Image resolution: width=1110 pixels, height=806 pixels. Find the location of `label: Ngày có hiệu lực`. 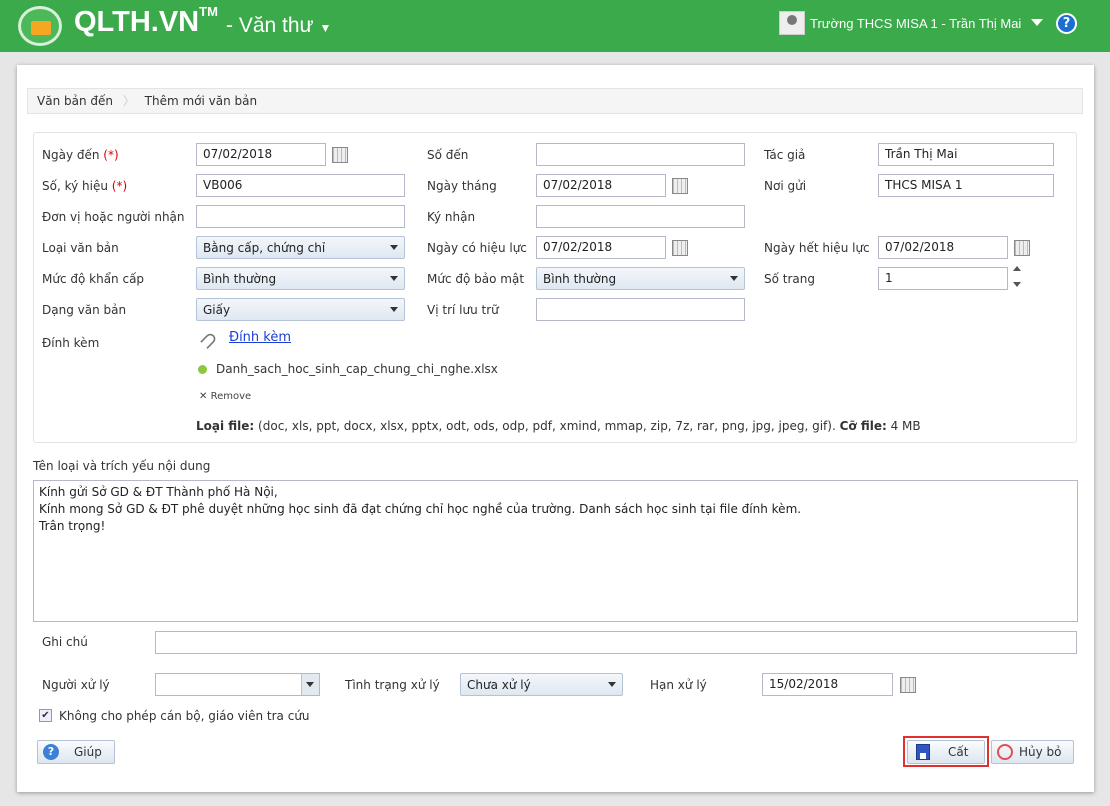

label: Ngày có hiệu lực is located at coordinates (477, 248).